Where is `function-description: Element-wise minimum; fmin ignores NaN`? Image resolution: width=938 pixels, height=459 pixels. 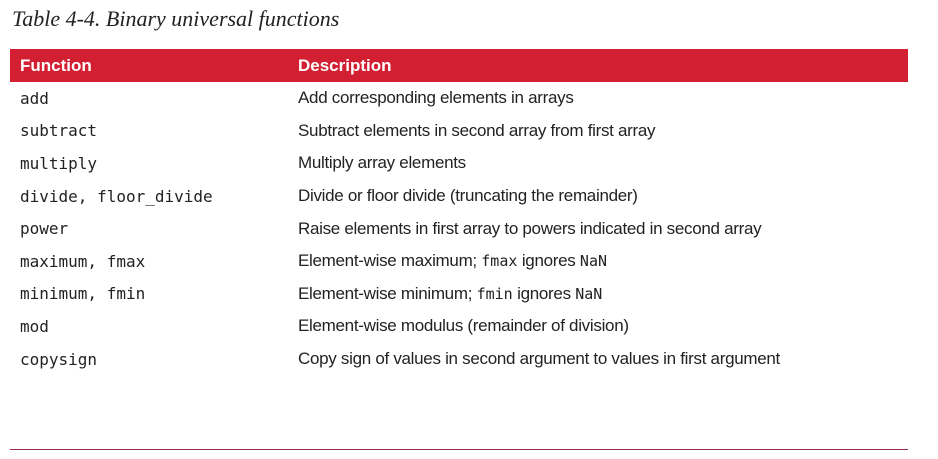
function-description: Element-wise minimum; fmin ignores NaN is located at coordinates (603, 294).